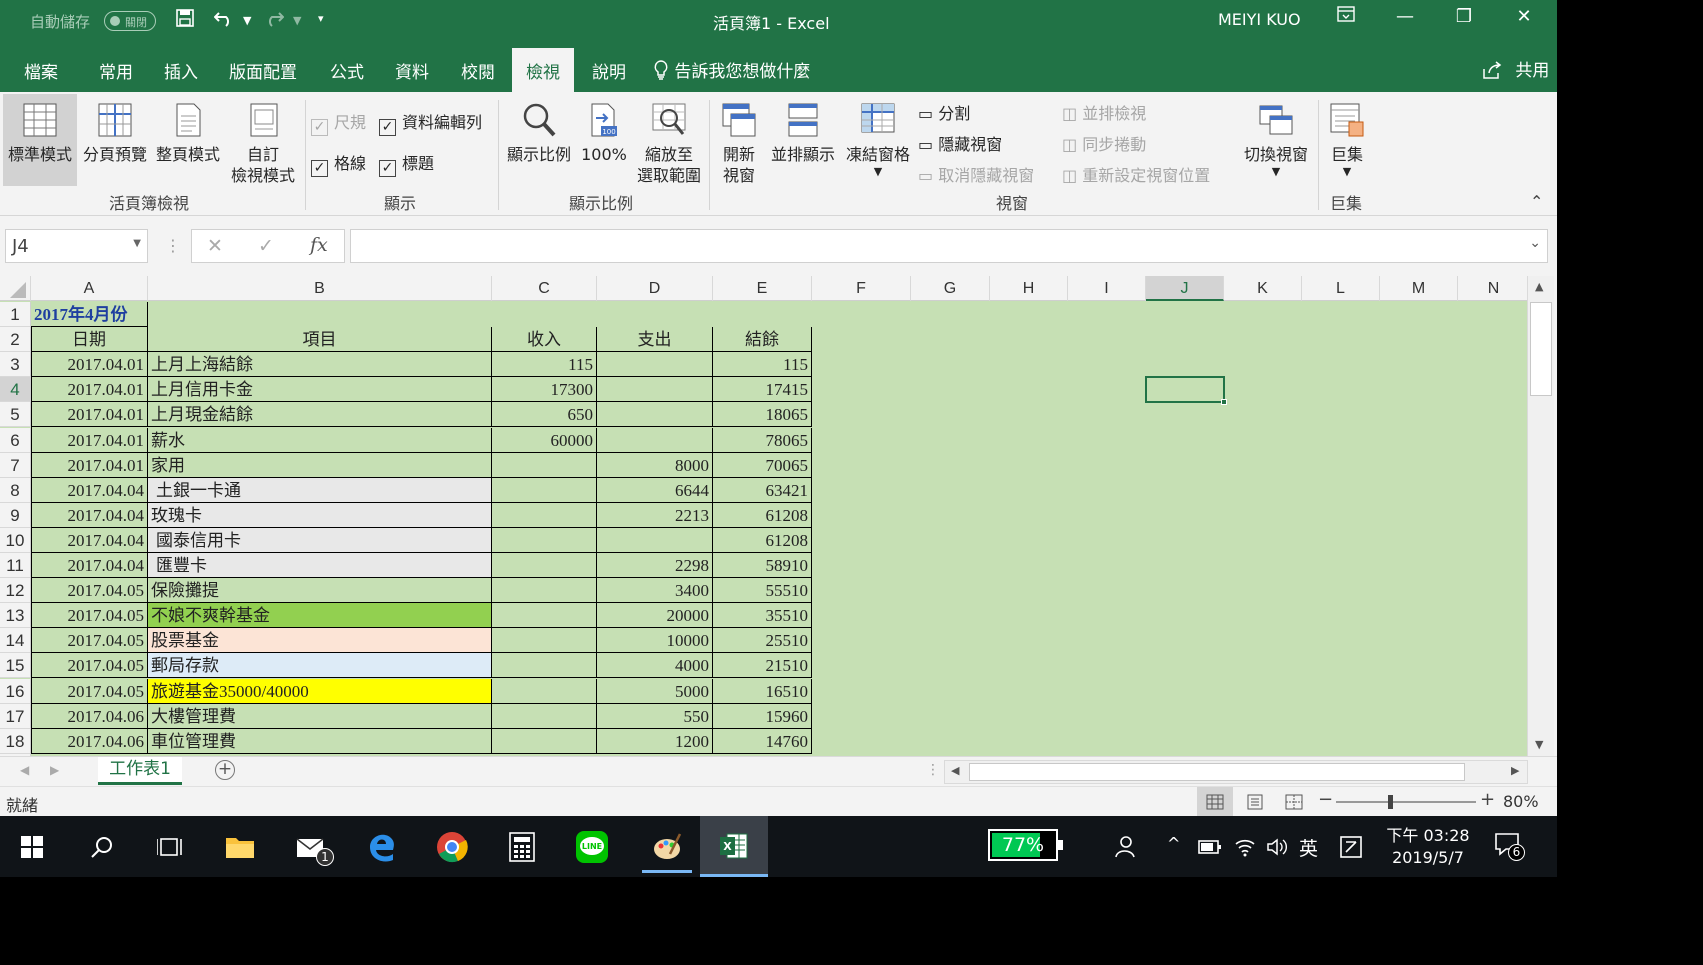 This screenshot has height=965, width=1703. Describe the element at coordinates (544, 365) in the screenshot. I see `income-cell: 115` at that location.